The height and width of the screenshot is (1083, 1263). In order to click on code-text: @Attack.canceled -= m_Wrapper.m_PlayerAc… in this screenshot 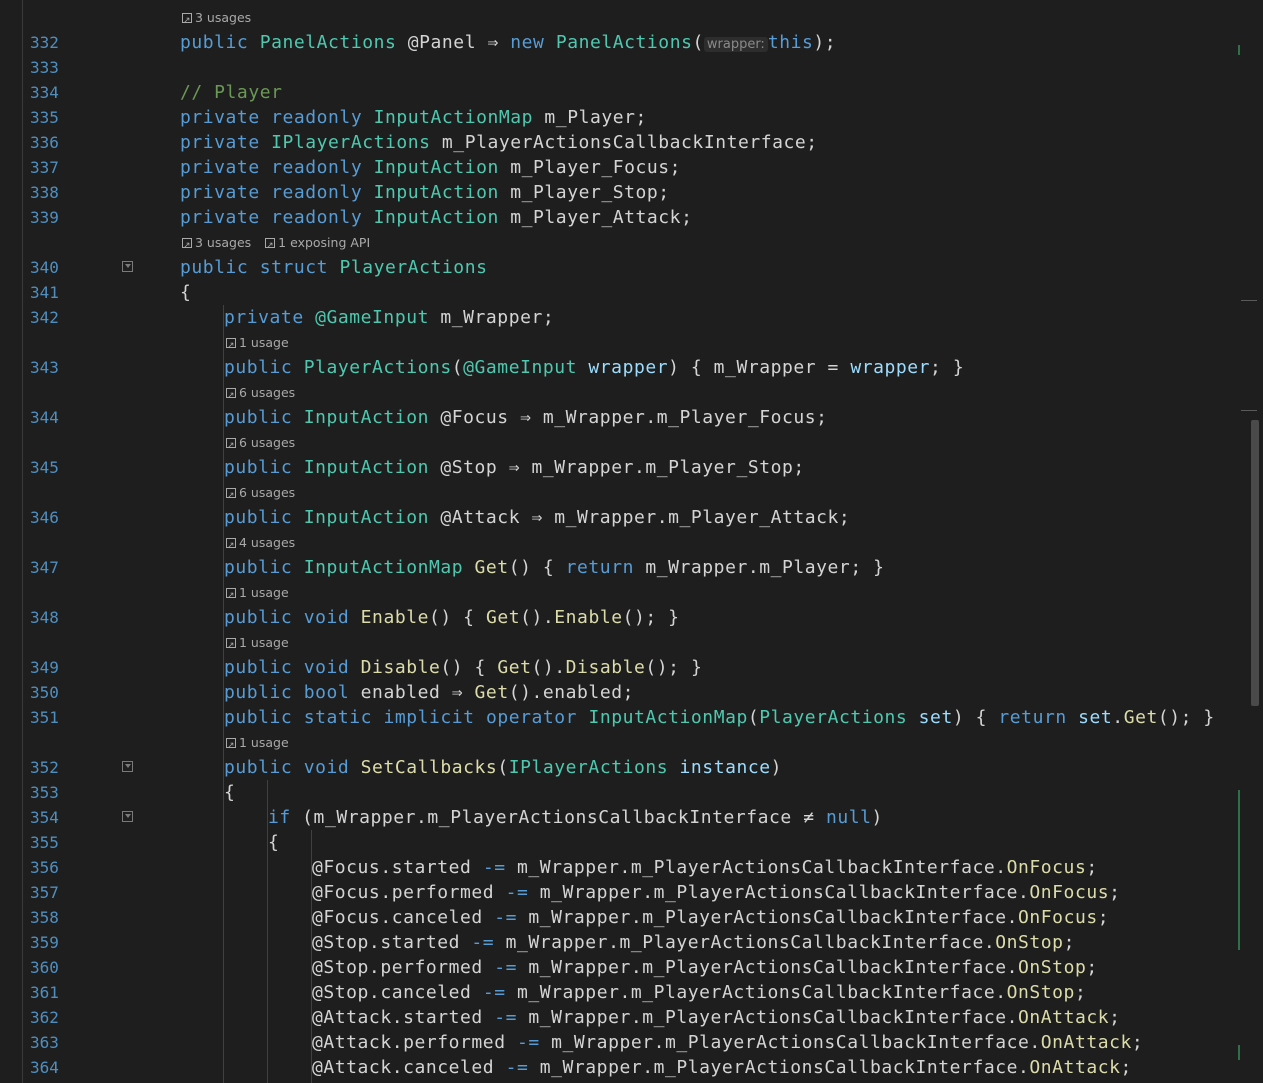, I will do `click(722, 1067)`.